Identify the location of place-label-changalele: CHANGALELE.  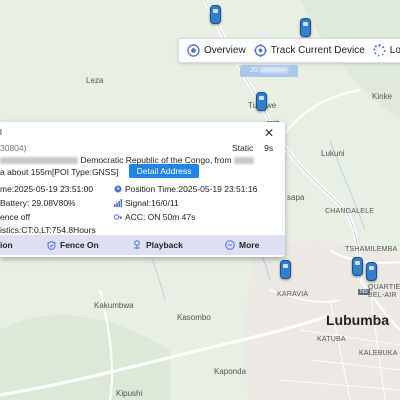
(350, 211).